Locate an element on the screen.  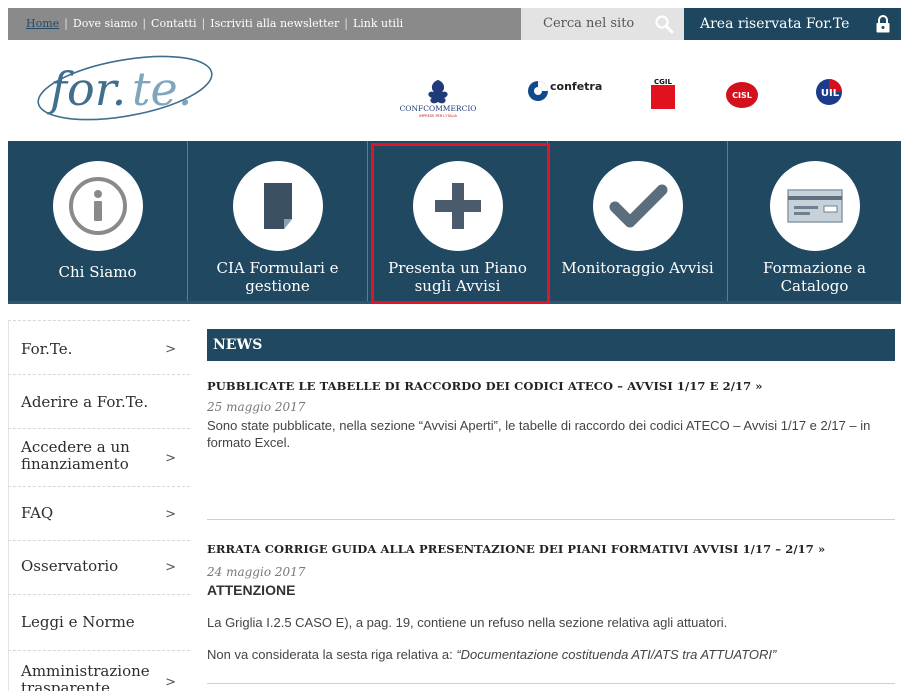
nav-cia-formulari: CIA Formulari e gestione is located at coordinates (278, 221).